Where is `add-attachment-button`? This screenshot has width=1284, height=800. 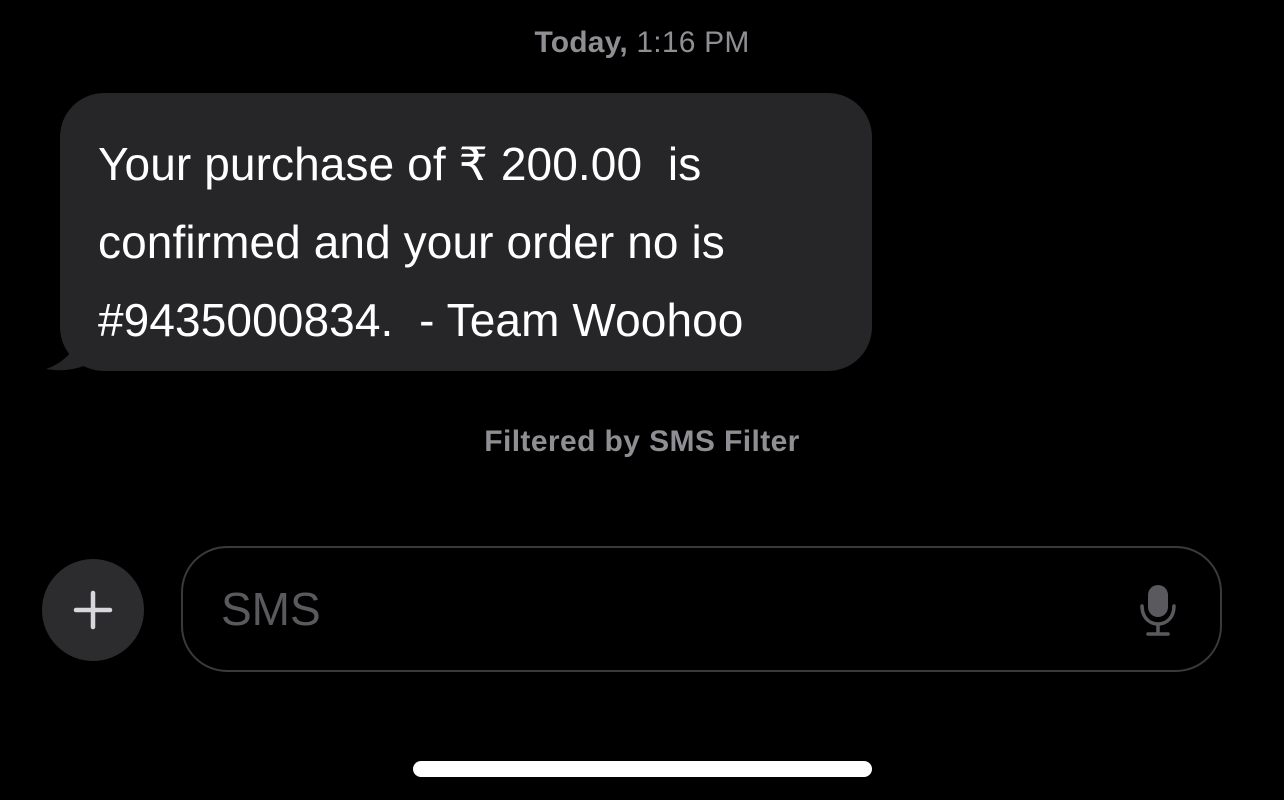 add-attachment-button is located at coordinates (93, 610).